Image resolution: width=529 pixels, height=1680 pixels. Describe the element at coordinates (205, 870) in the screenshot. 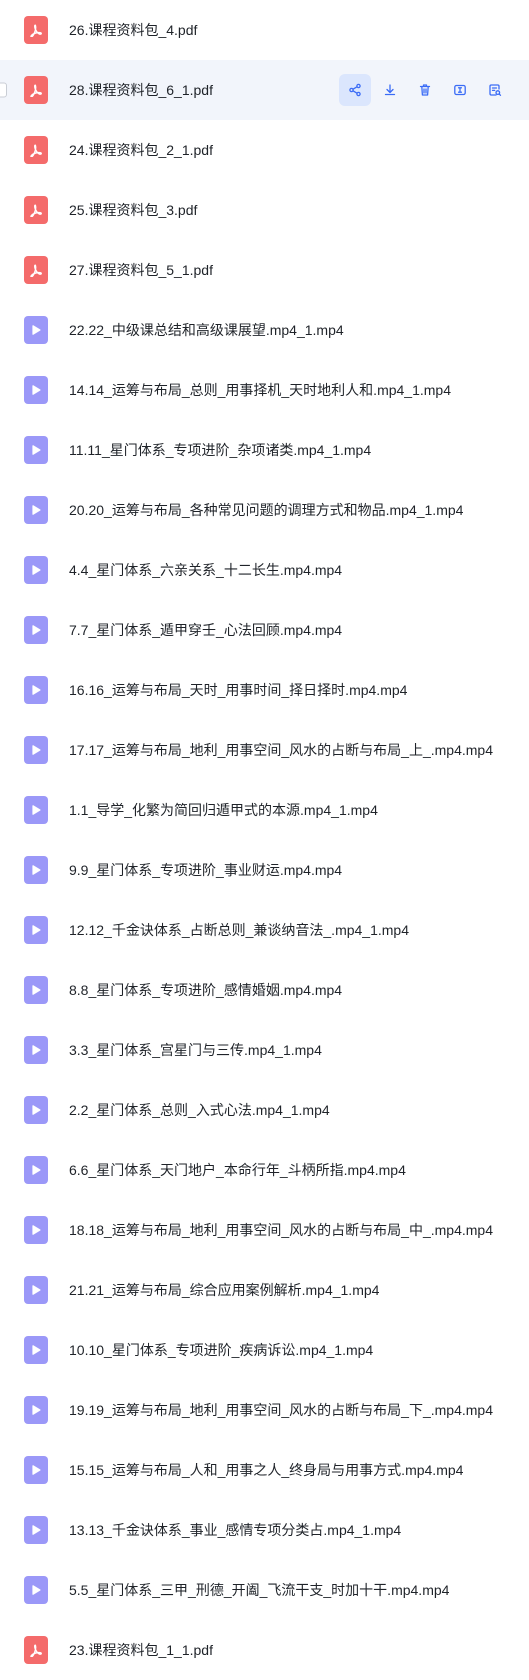

I see `file-name: 9.9_星门体系_专项进阶_事业财运.mp4.mp4` at that location.